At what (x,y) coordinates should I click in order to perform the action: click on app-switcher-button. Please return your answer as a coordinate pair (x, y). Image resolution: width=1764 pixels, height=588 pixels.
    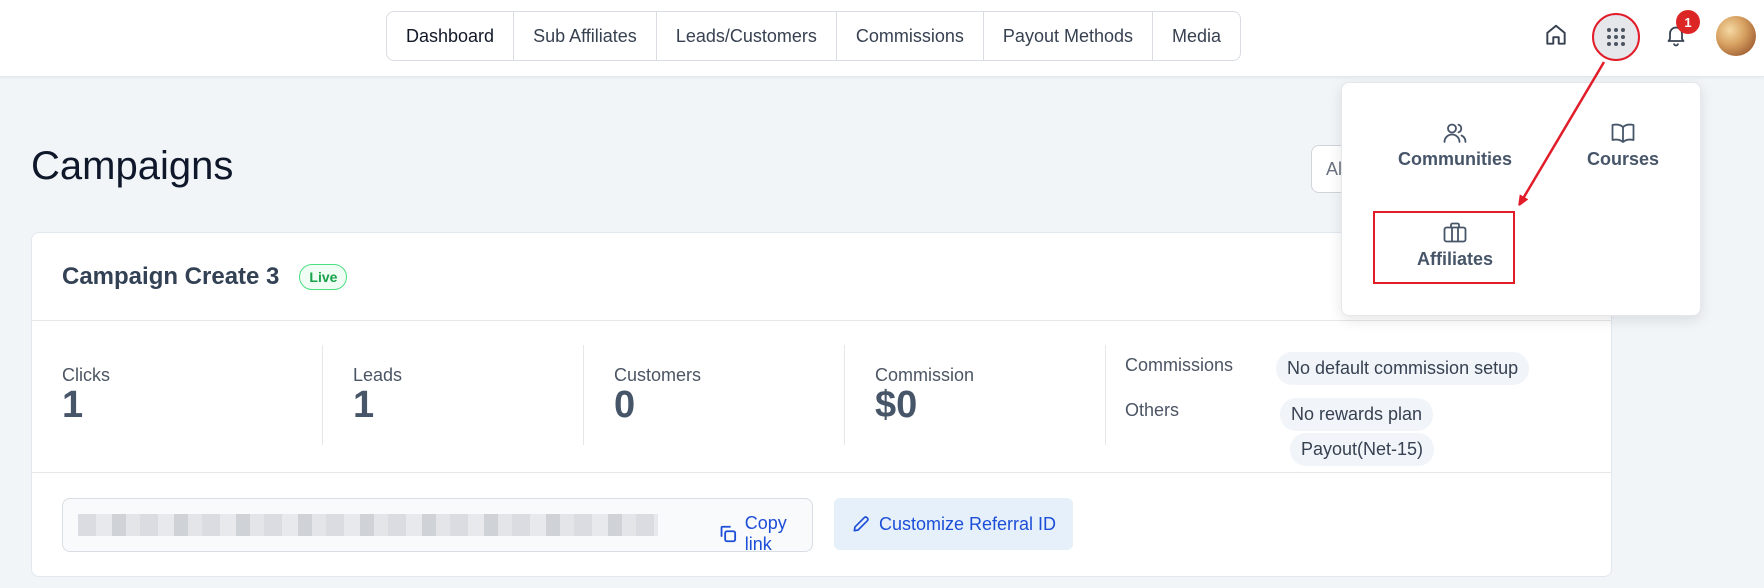
    Looking at the image, I should click on (1616, 37).